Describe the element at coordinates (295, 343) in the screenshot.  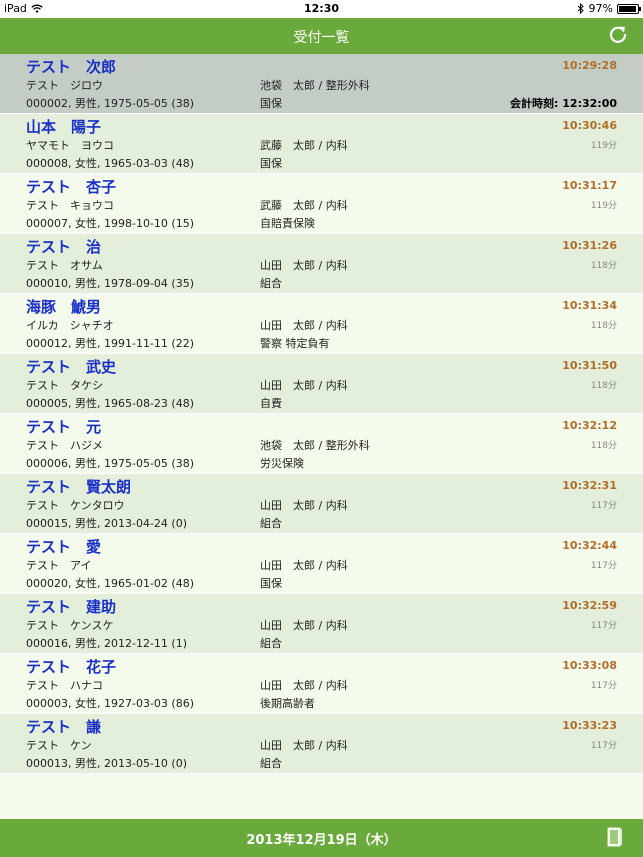
I see `insurance-type: 警察 特定負有` at that location.